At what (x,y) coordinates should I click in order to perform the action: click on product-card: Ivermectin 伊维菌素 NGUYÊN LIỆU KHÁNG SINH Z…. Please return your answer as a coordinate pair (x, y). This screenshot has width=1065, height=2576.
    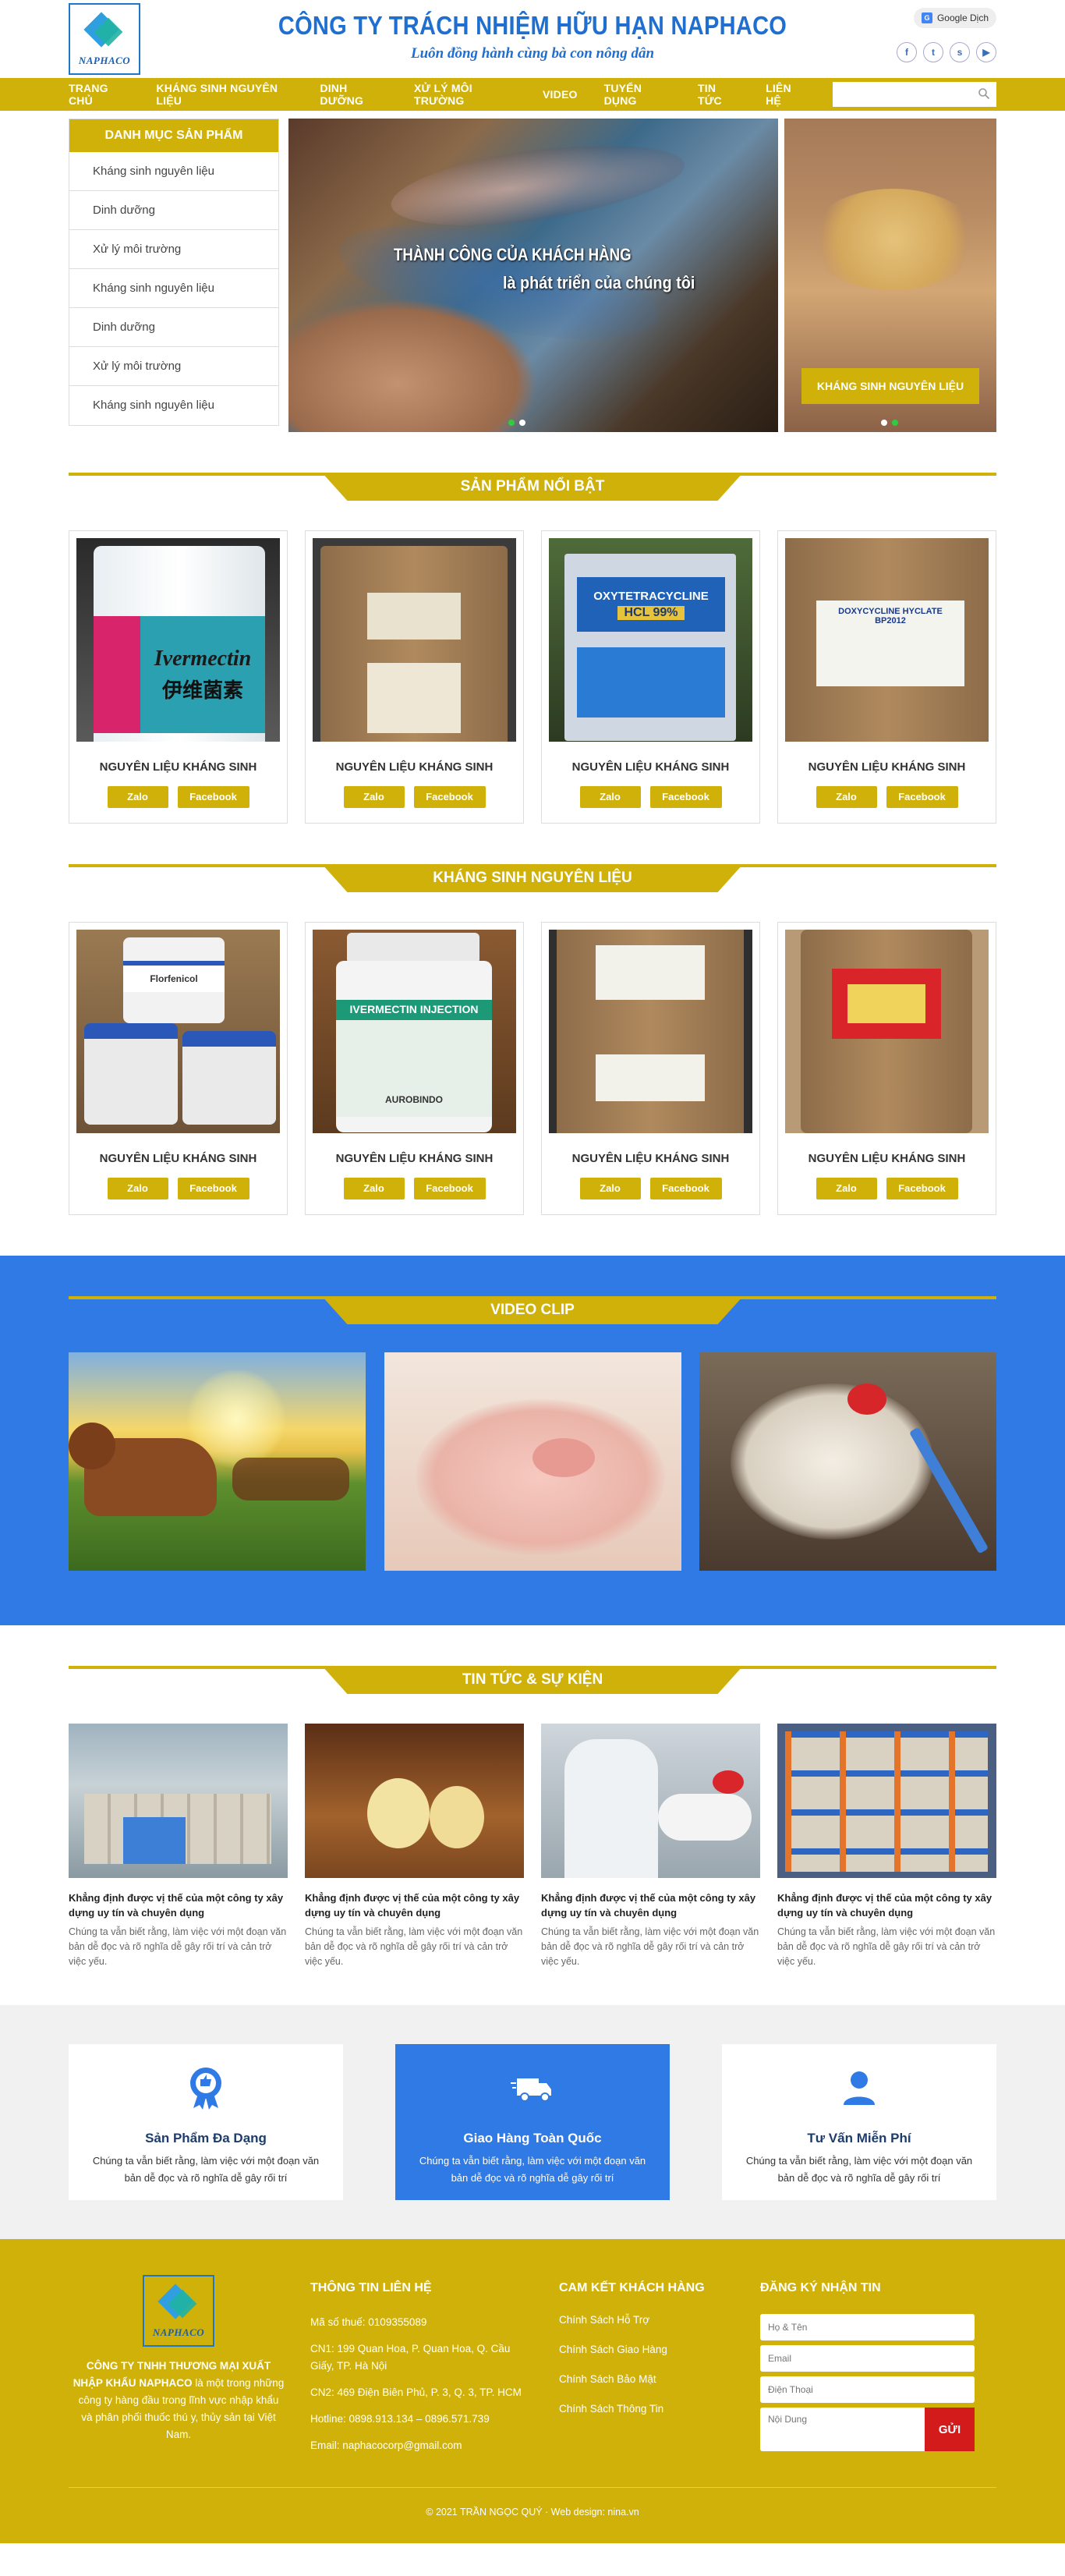
    Looking at the image, I should click on (178, 677).